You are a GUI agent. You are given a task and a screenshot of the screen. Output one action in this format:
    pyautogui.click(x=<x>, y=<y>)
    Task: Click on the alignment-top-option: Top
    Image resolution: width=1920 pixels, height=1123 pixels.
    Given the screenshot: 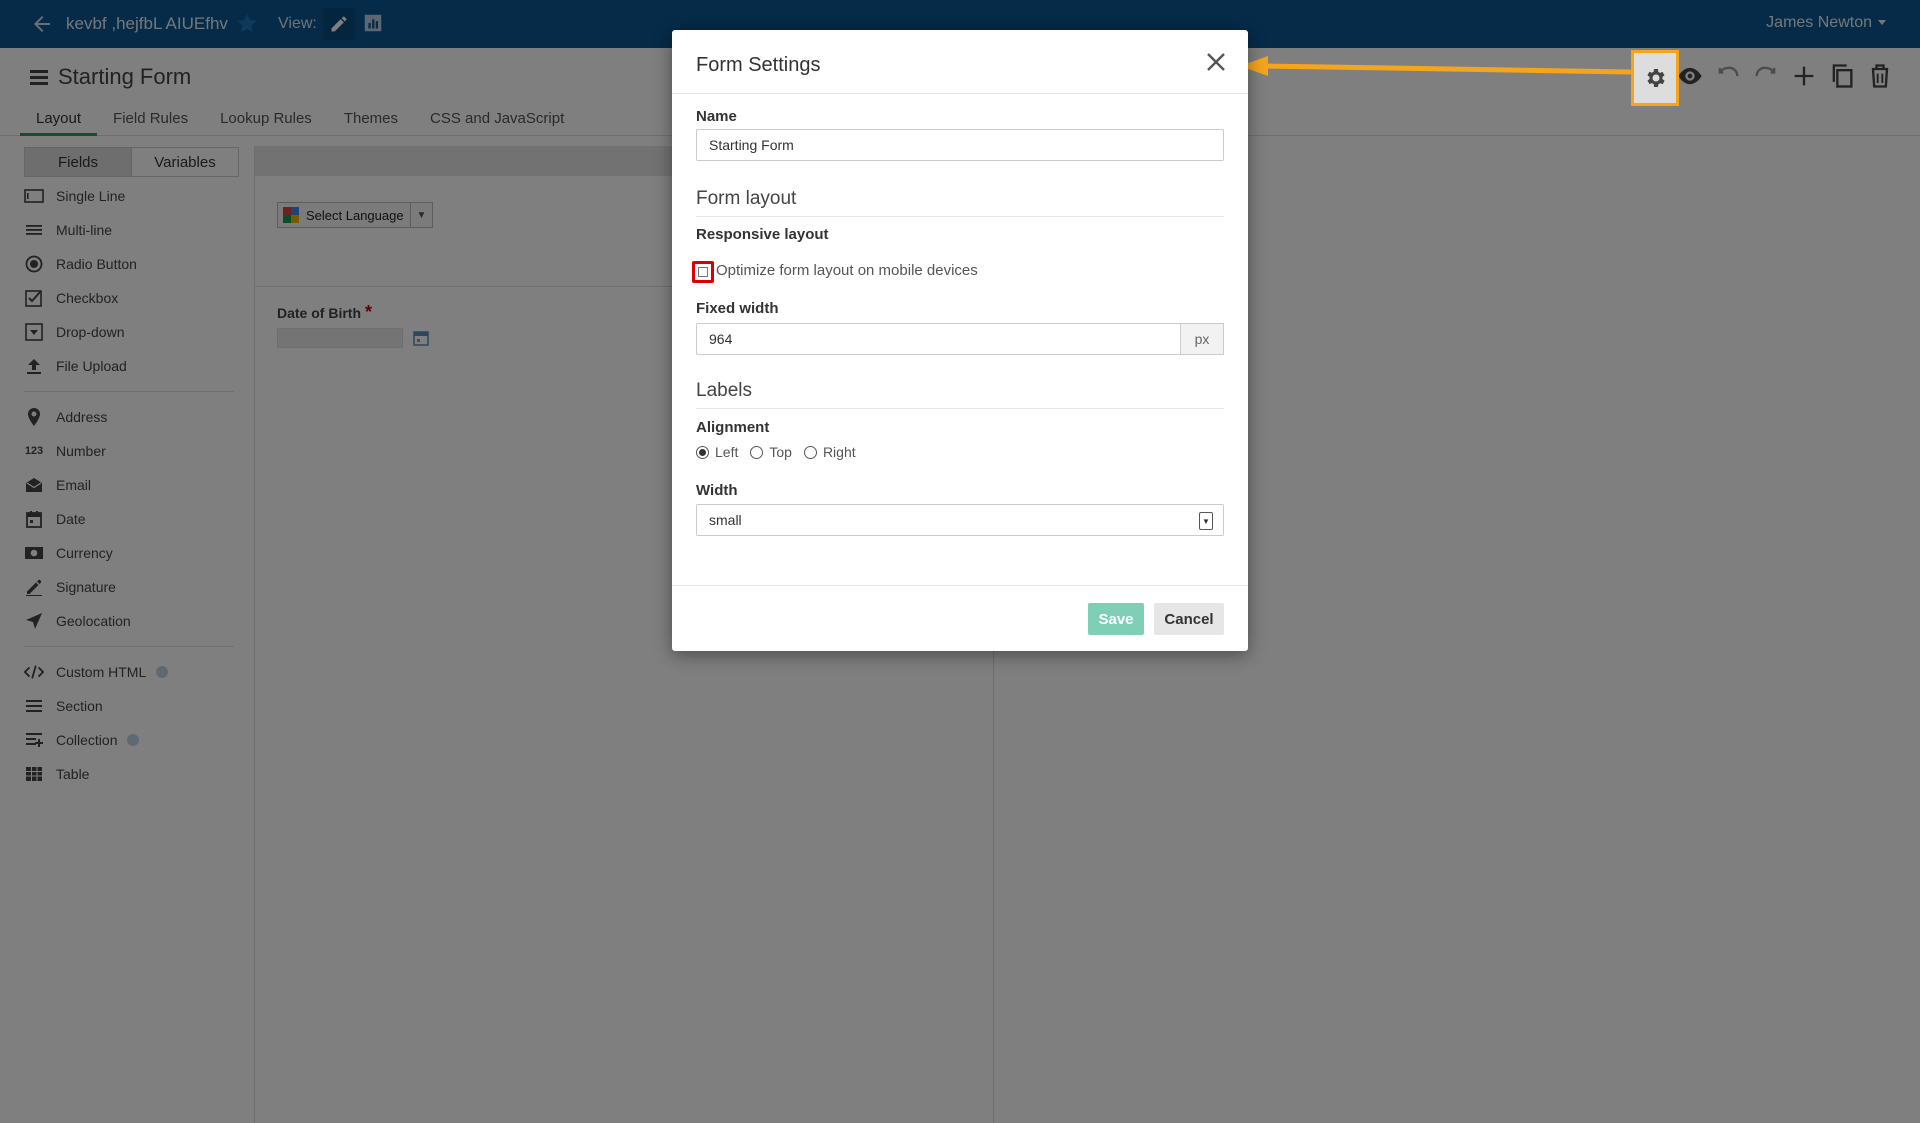 What is the action you would take?
    pyautogui.click(x=771, y=452)
    